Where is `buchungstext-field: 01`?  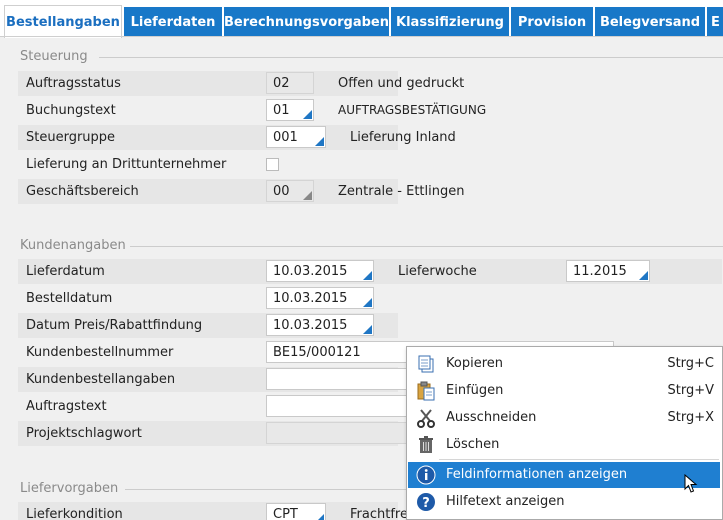
buchungstext-field: 01 is located at coordinates (290, 110).